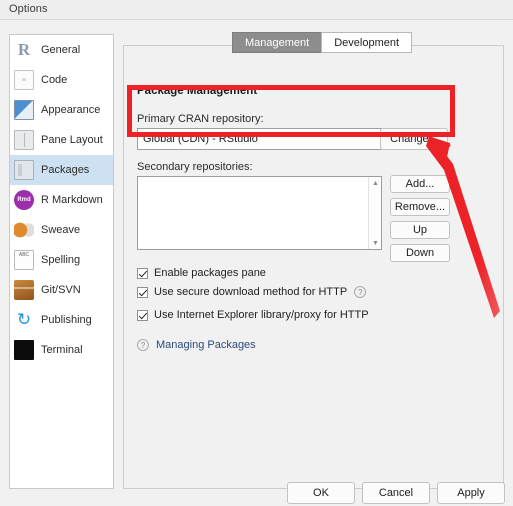  I want to click on scroll-down-icon: ▼, so click(375, 243).